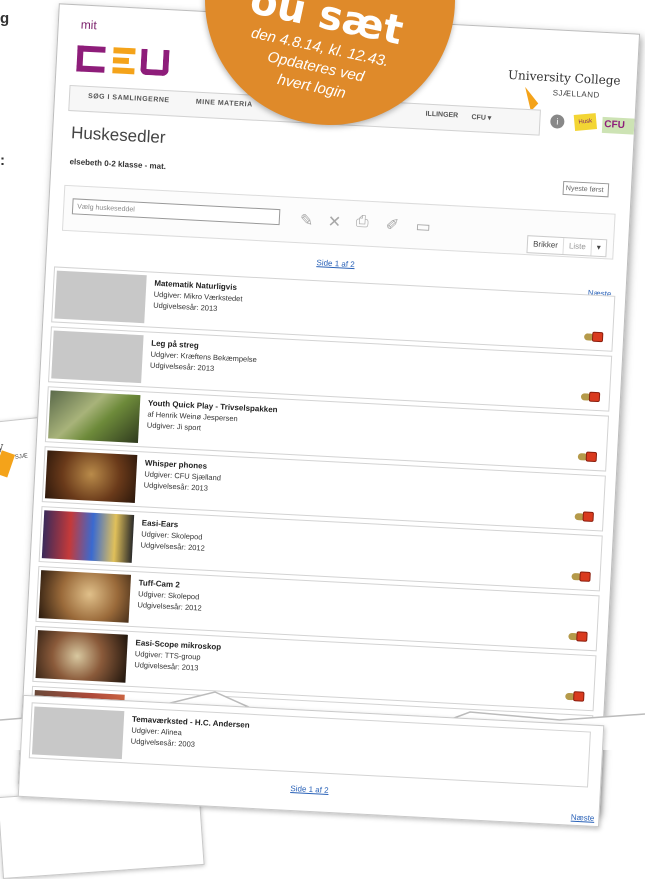 This screenshot has height=879, width=645. What do you see at coordinates (89, 25) in the screenshot?
I see `mit-label: mit` at bounding box center [89, 25].